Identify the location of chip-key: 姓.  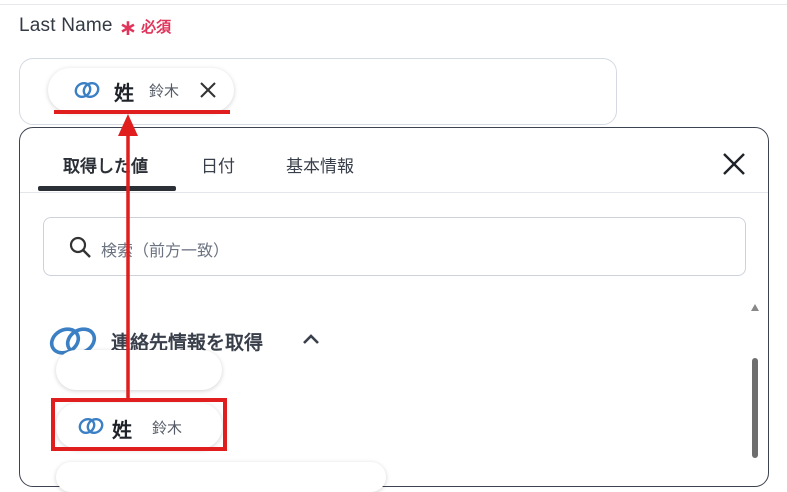
(124, 93).